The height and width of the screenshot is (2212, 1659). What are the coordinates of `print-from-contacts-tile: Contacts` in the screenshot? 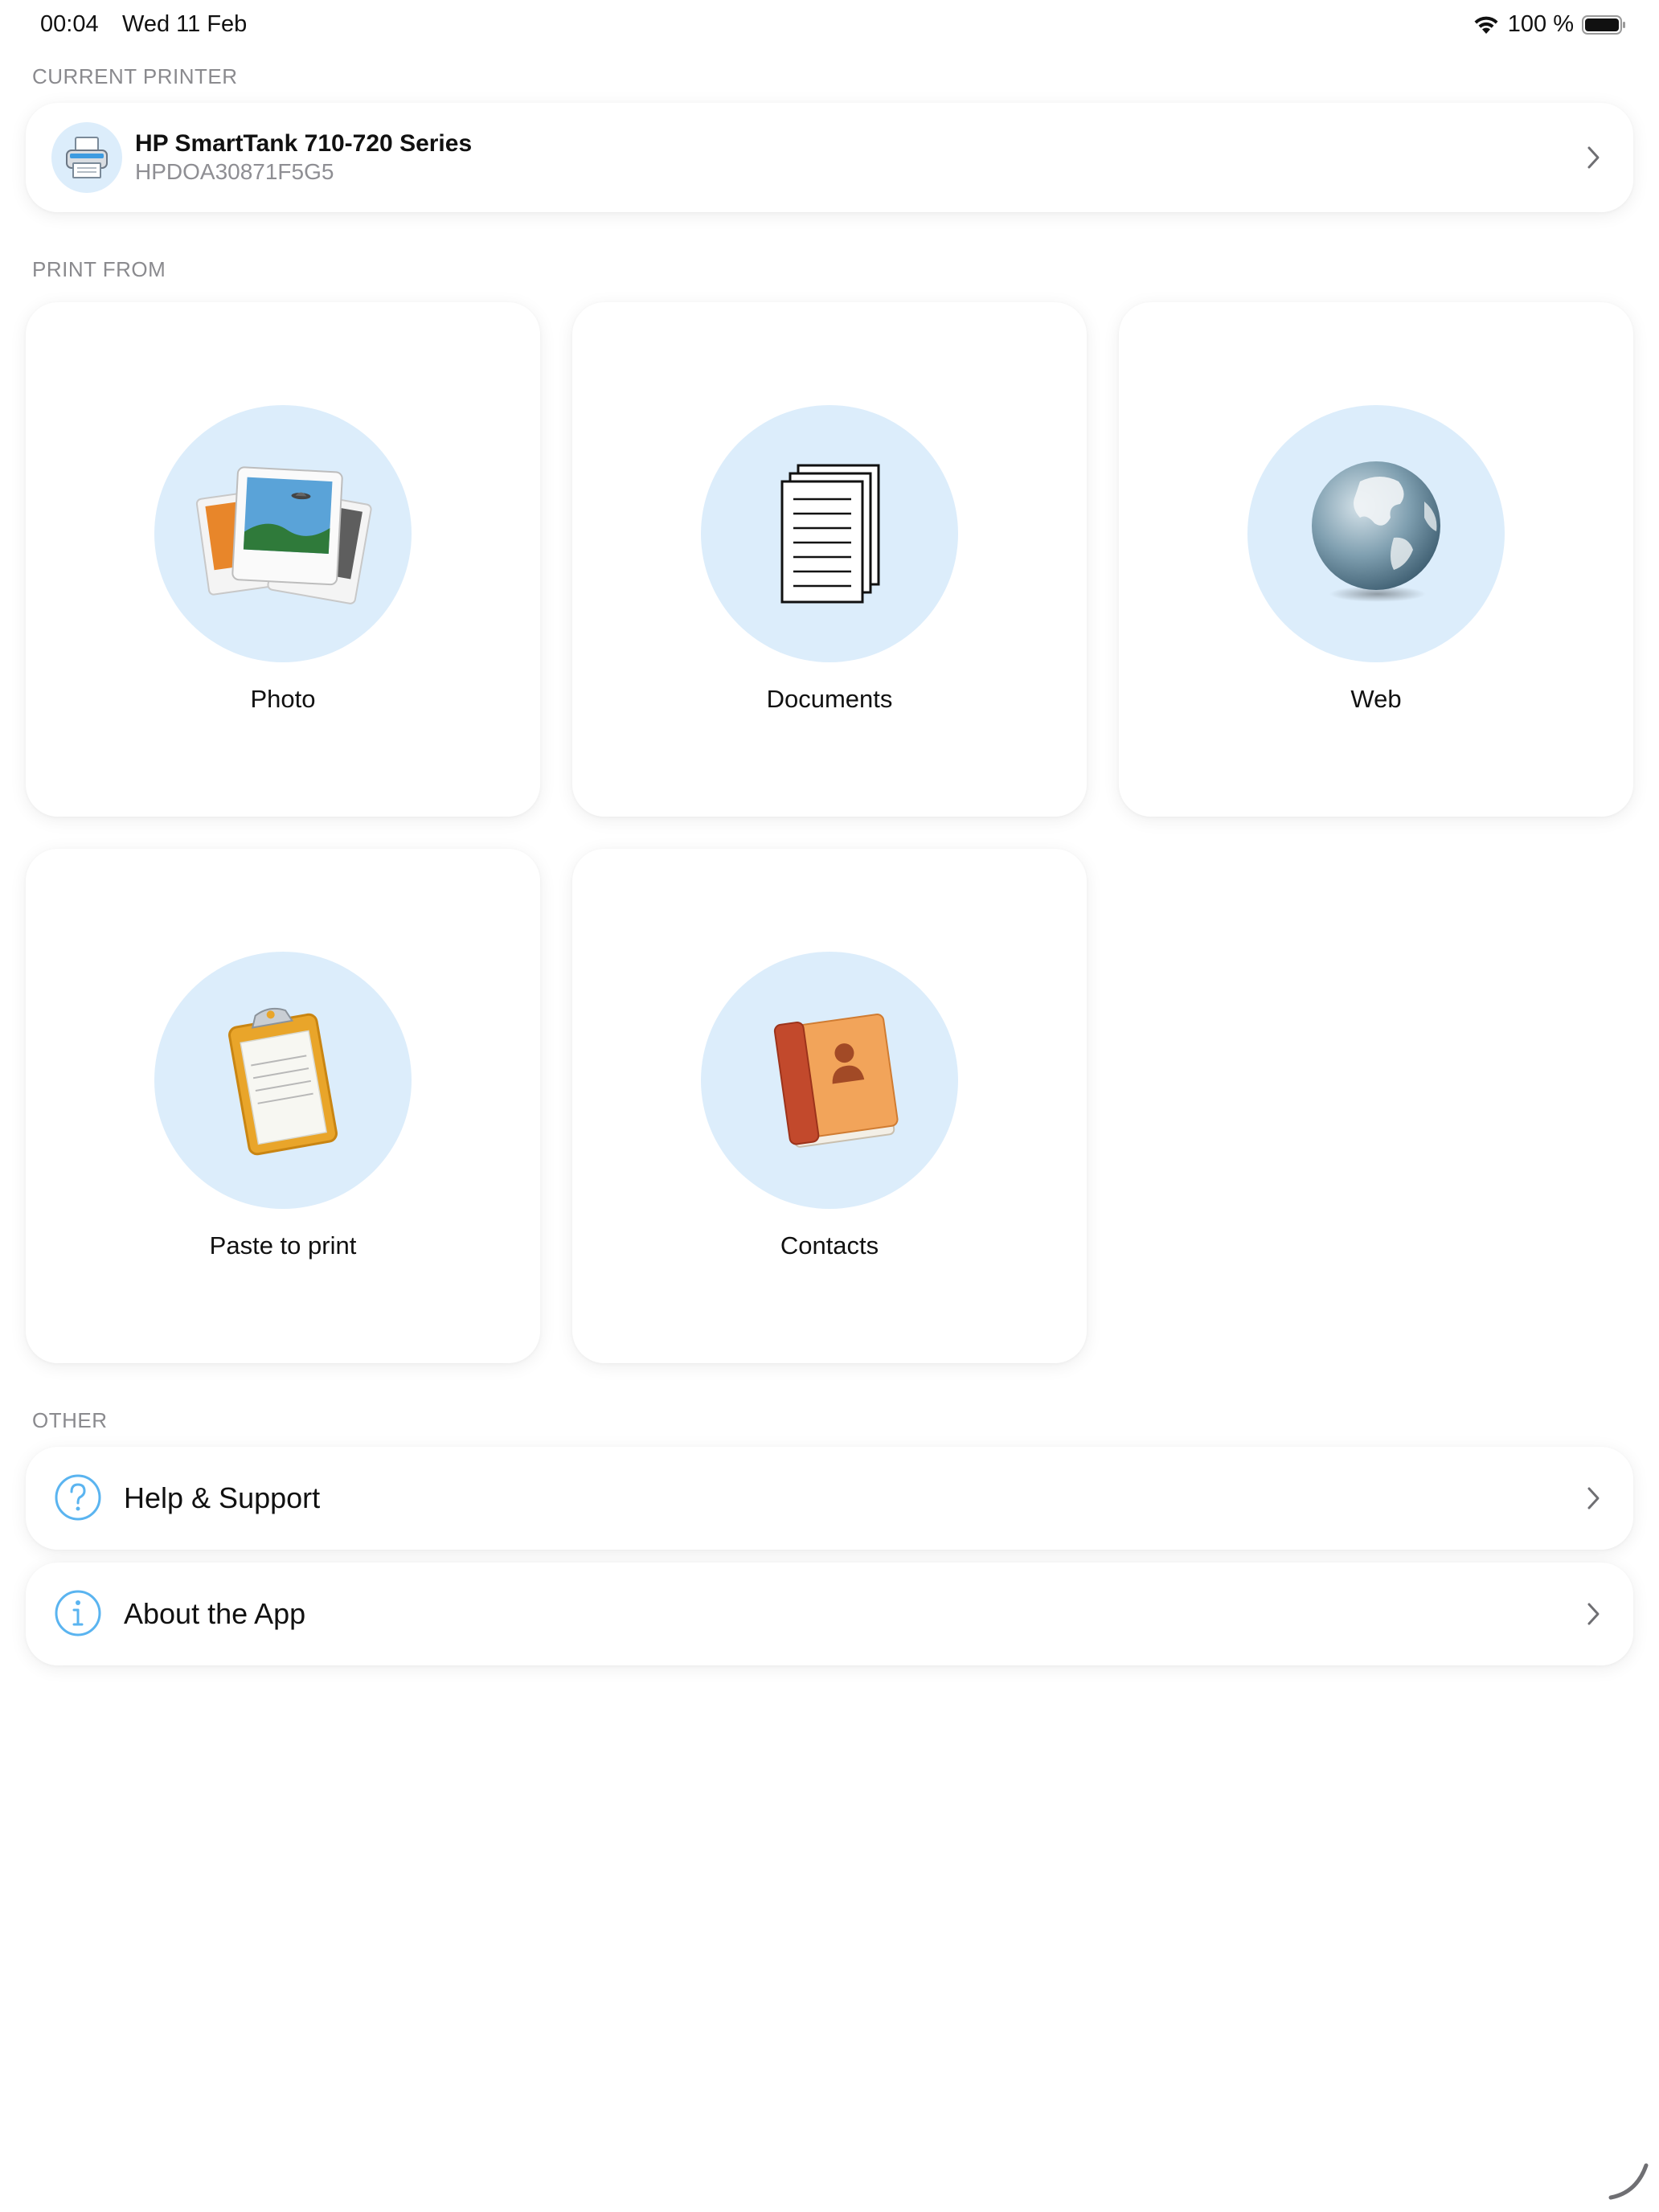 It's located at (829, 1106).